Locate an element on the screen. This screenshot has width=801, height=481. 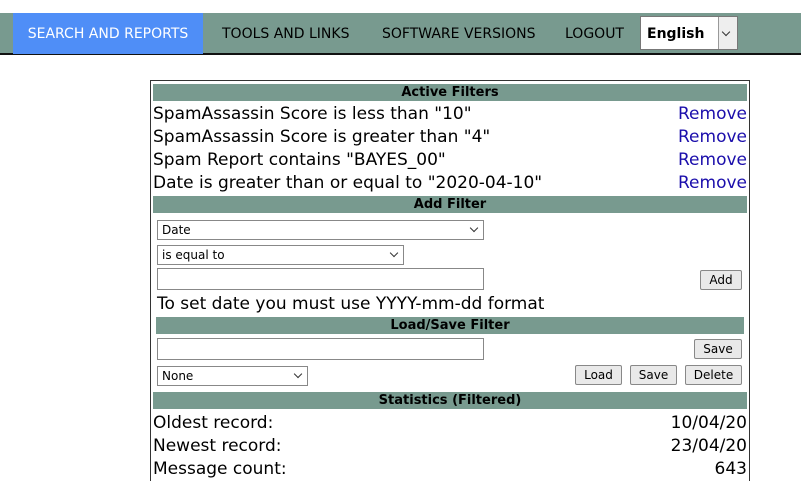
active-filters-header: Active Filters is located at coordinates (450, 92).